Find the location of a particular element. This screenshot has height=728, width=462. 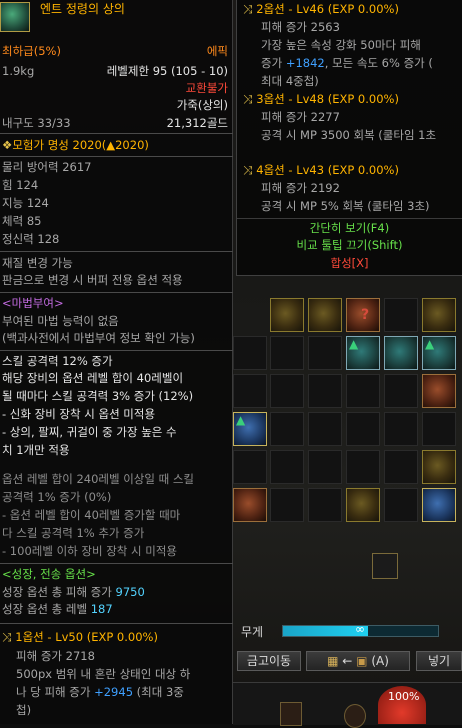

quick-slot is located at coordinates (385, 566).